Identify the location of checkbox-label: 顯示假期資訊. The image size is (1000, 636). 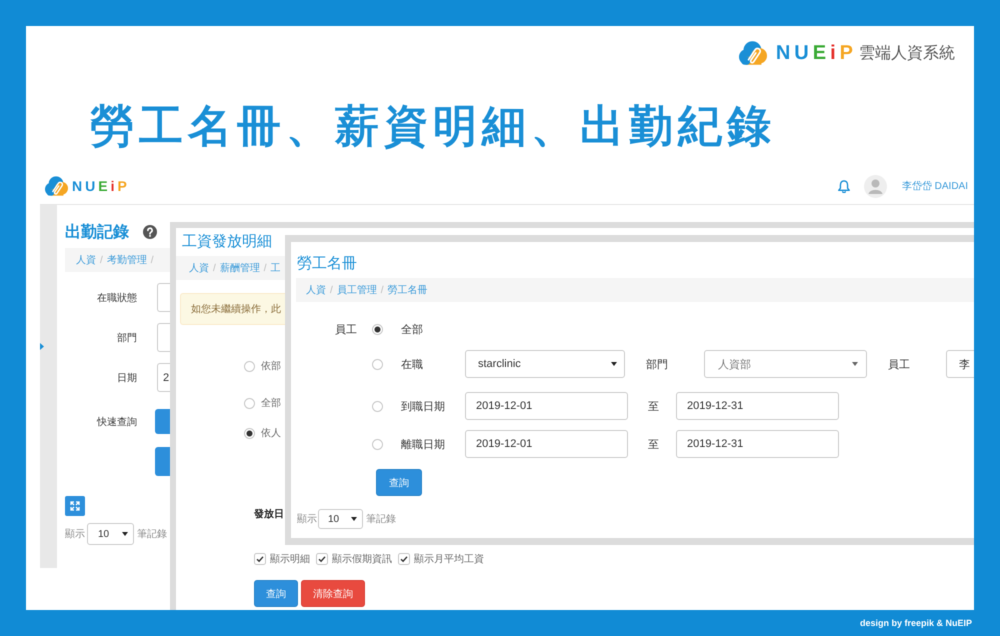
(362, 559).